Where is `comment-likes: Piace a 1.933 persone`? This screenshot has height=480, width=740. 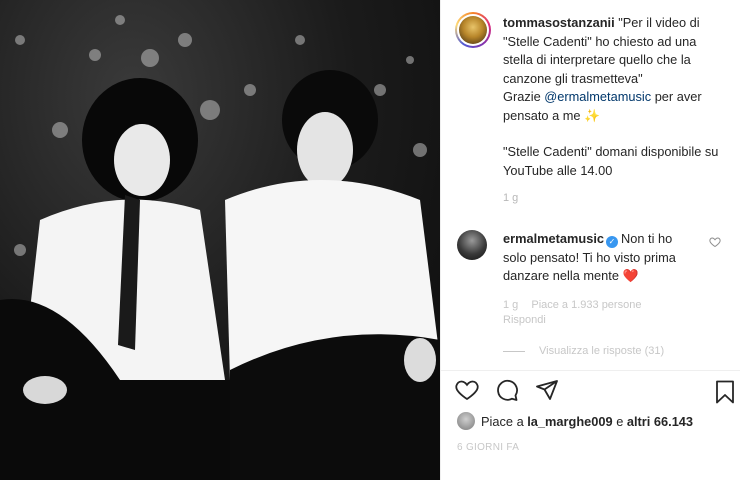
comment-likes: Piace a 1.933 persone is located at coordinates (586, 305).